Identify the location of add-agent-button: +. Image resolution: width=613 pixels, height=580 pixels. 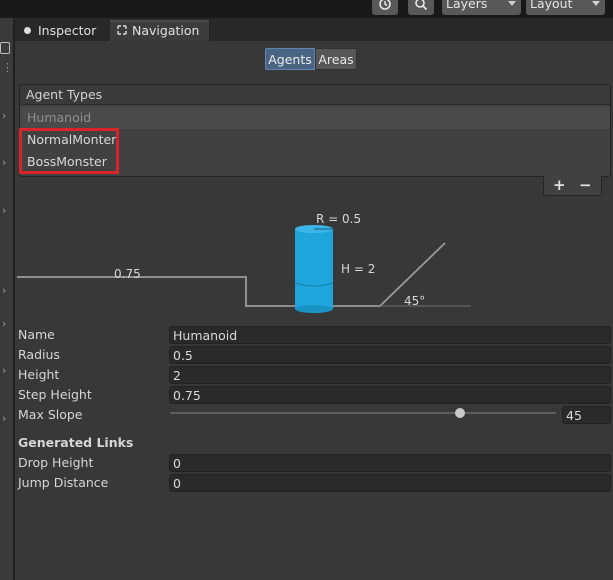
(559, 185).